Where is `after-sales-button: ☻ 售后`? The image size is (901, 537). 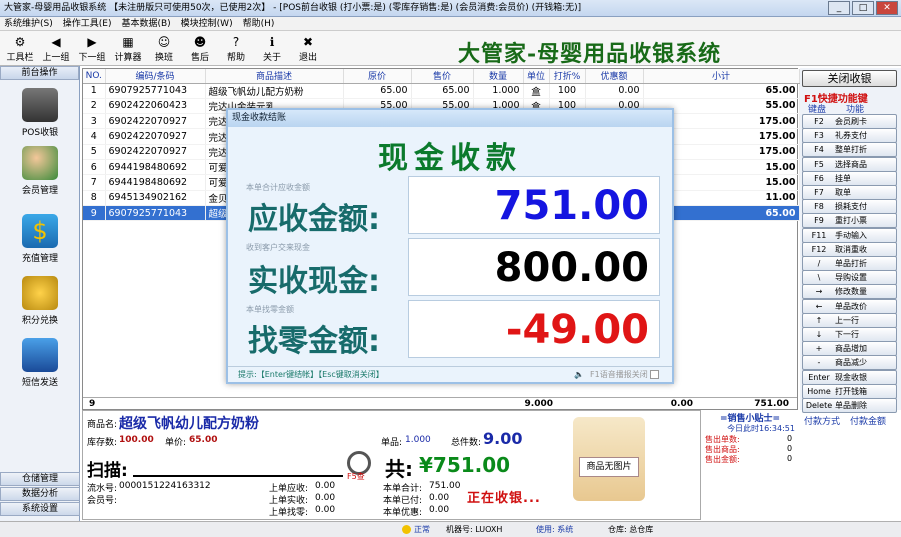 after-sales-button: ☻ 售后 is located at coordinates (200, 48).